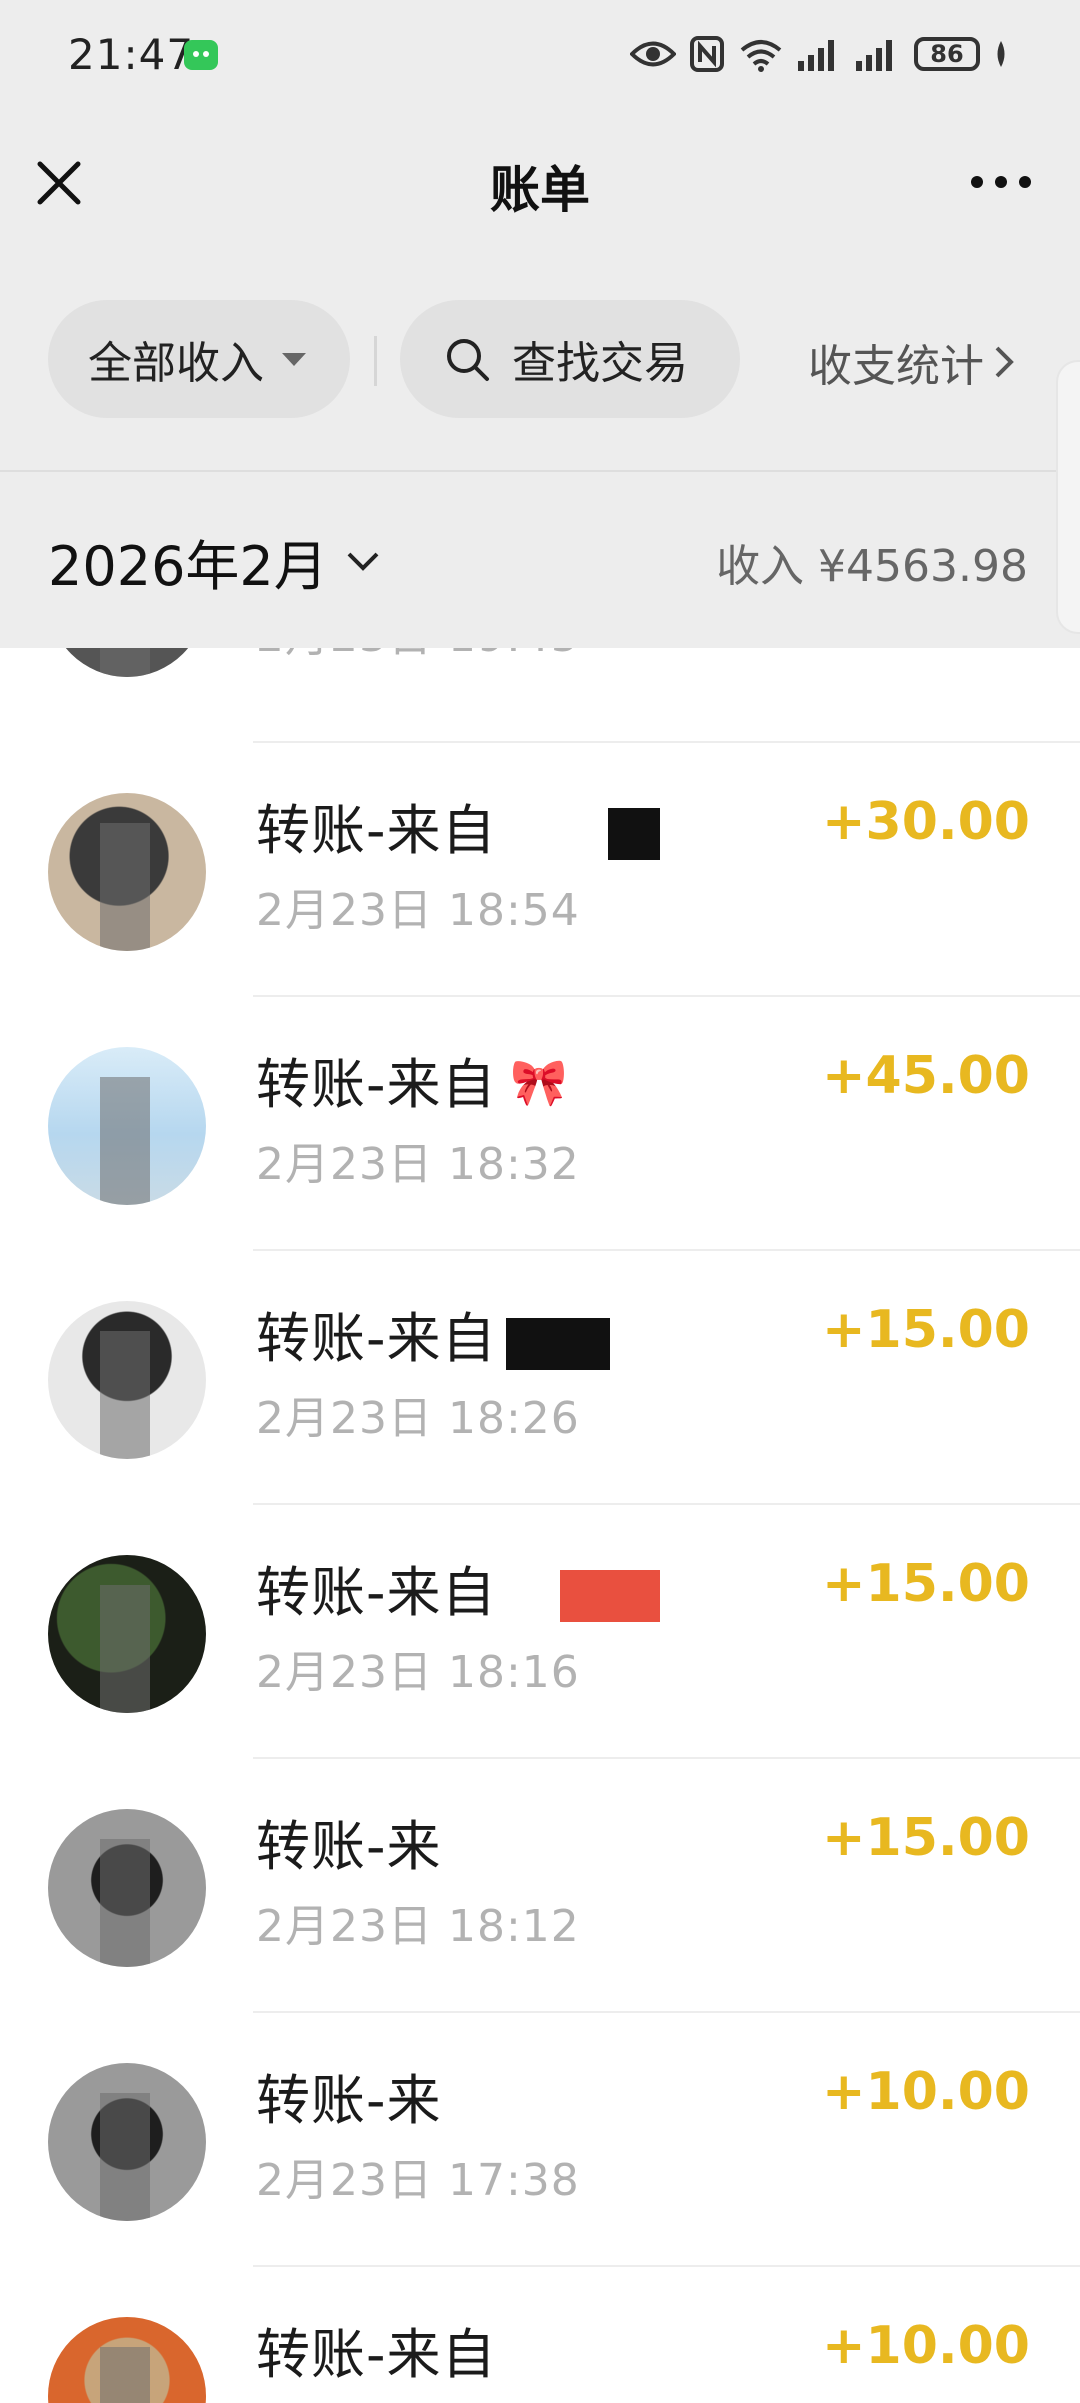 The height and width of the screenshot is (2403, 1080). I want to click on battery-icon: 86, so click(947, 54).